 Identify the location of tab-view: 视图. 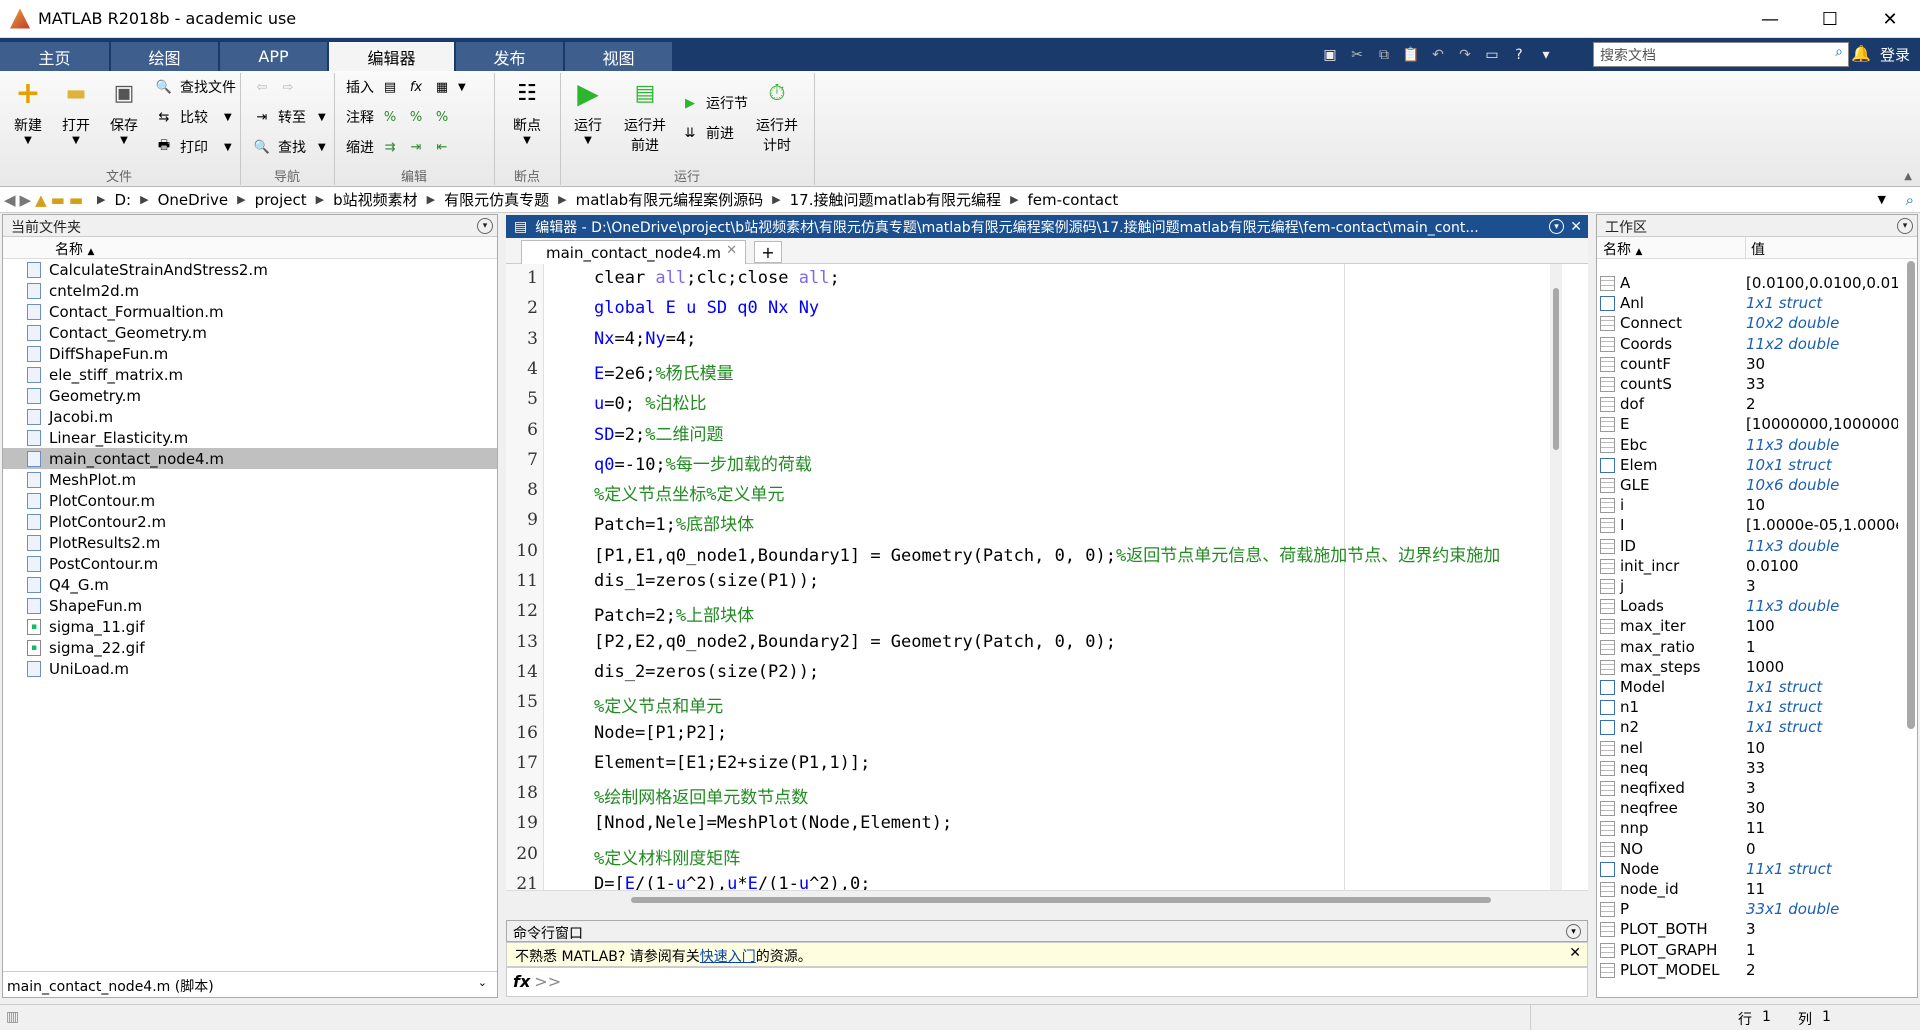
(619, 56).